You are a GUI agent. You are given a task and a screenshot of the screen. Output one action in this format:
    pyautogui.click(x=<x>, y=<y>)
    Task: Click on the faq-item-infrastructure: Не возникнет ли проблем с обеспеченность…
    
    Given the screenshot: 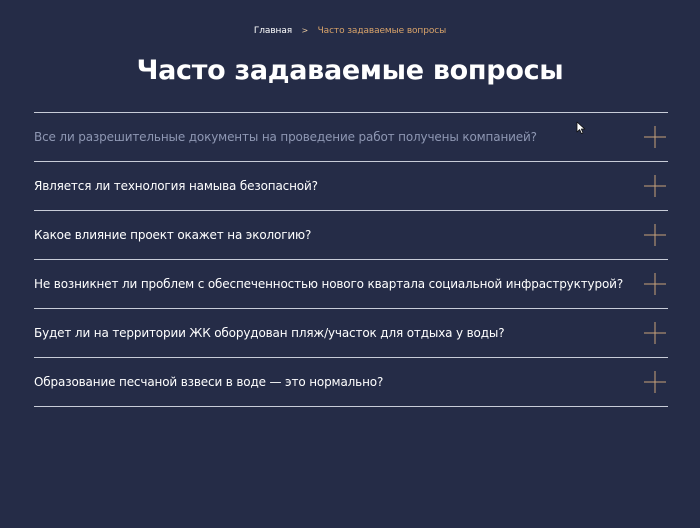 What is the action you would take?
    pyautogui.click(x=351, y=284)
    